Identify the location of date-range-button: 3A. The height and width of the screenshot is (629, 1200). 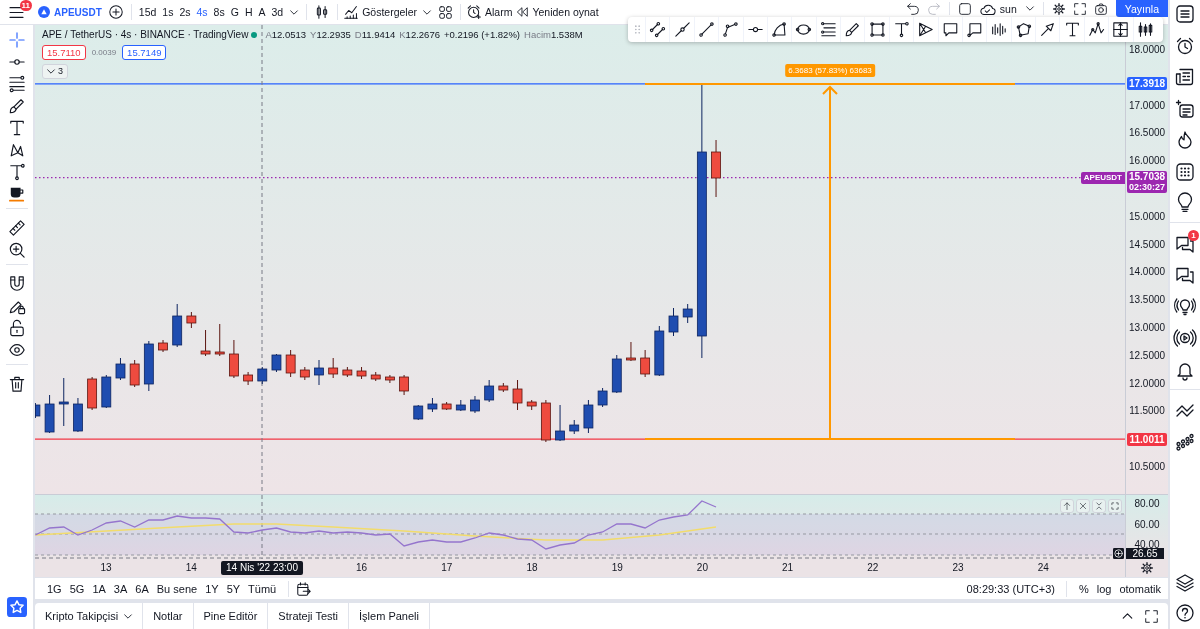
(120, 588).